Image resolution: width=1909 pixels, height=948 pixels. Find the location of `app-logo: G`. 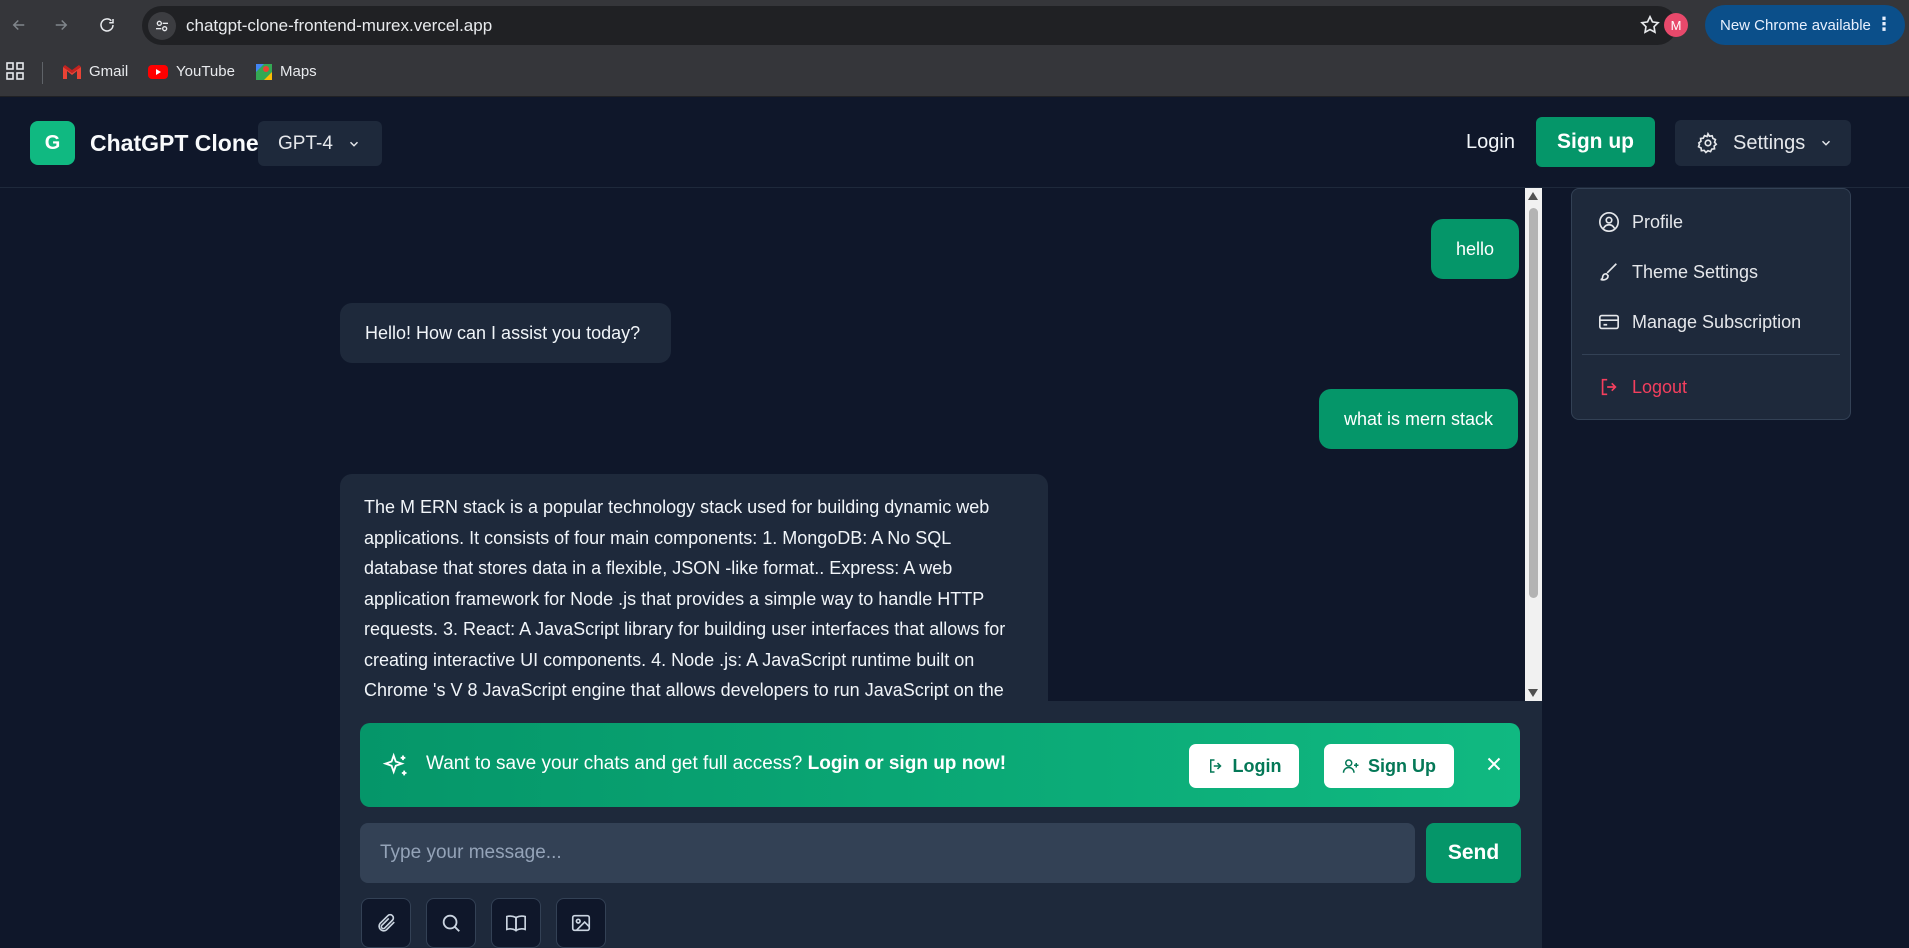

app-logo: G is located at coordinates (52, 143).